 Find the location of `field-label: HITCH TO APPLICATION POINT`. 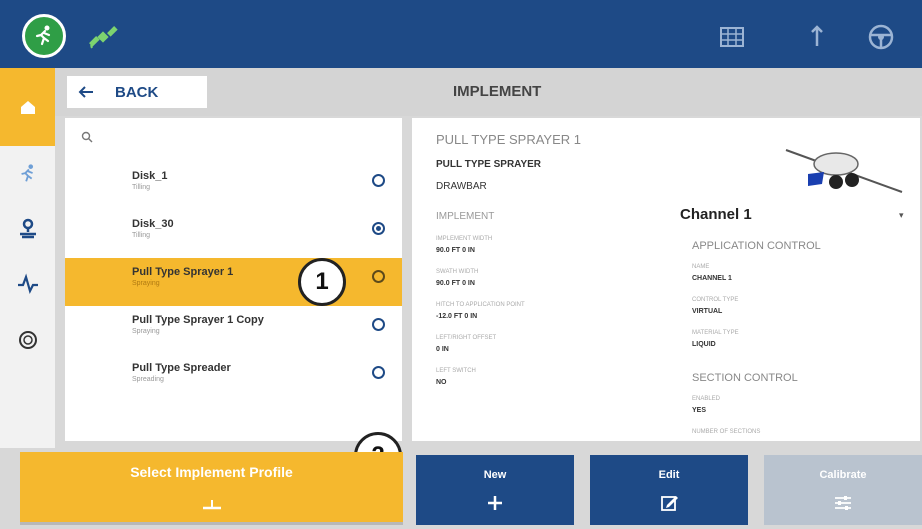

field-label: HITCH TO APPLICATION POINT is located at coordinates (480, 305).